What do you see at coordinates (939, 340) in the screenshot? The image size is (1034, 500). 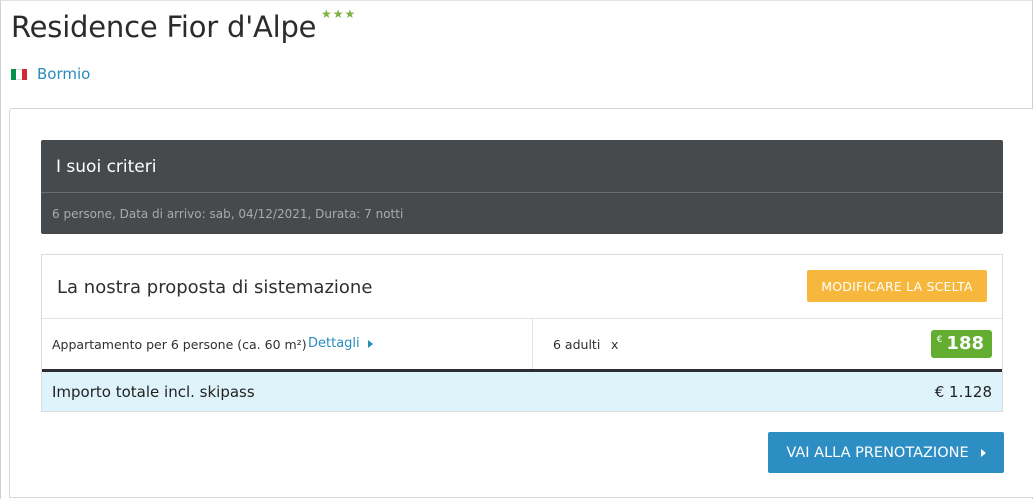 I see `price-currency: €` at bounding box center [939, 340].